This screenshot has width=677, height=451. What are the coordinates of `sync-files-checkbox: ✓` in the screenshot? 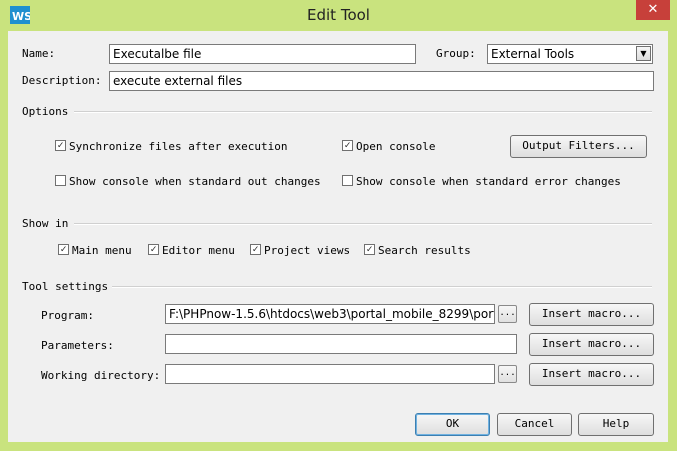 It's located at (60, 145).